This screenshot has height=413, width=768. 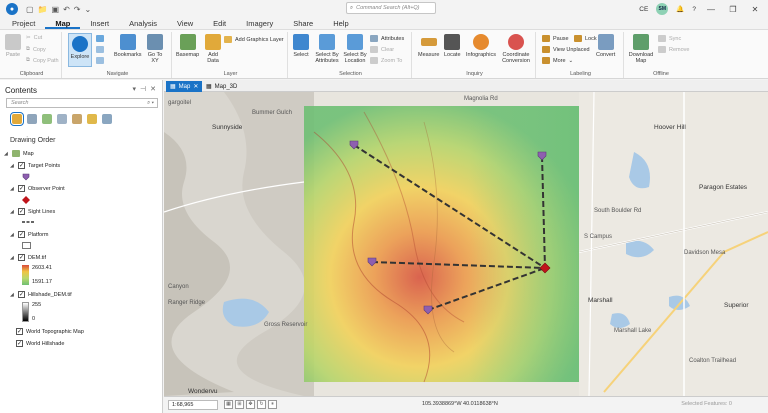 What do you see at coordinates (19, 153) in the screenshot?
I see `map-node: ◢ Map` at bounding box center [19, 153].